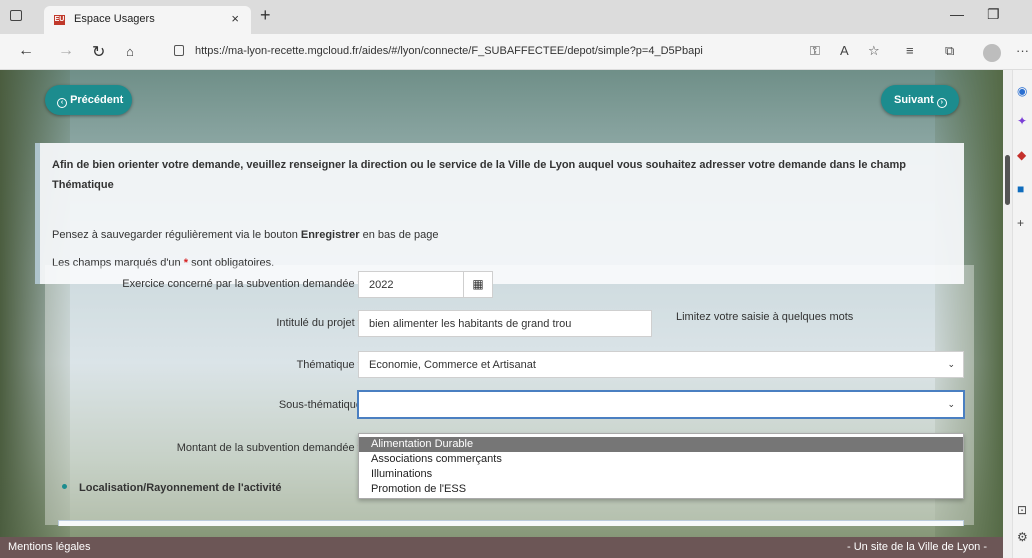 The width and height of the screenshot is (1032, 558). What do you see at coordinates (661, 364) in the screenshot?
I see `thematique-select: Economie, Commerce et Artisanat ⌄` at bounding box center [661, 364].